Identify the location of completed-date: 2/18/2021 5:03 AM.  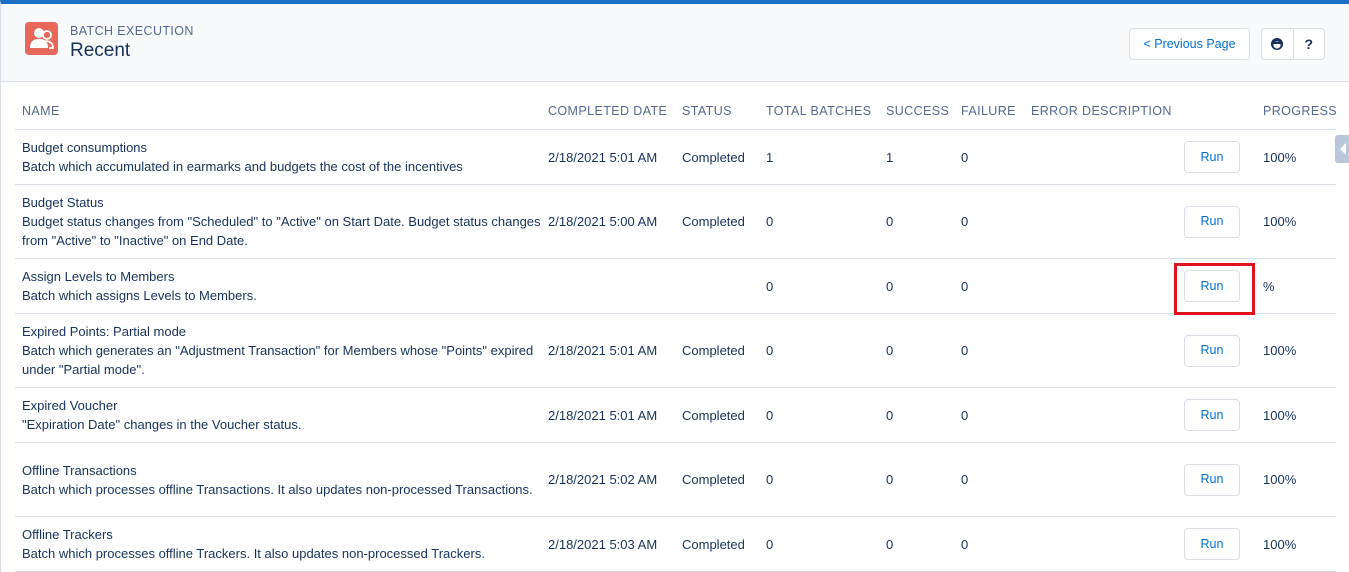
(608, 544).